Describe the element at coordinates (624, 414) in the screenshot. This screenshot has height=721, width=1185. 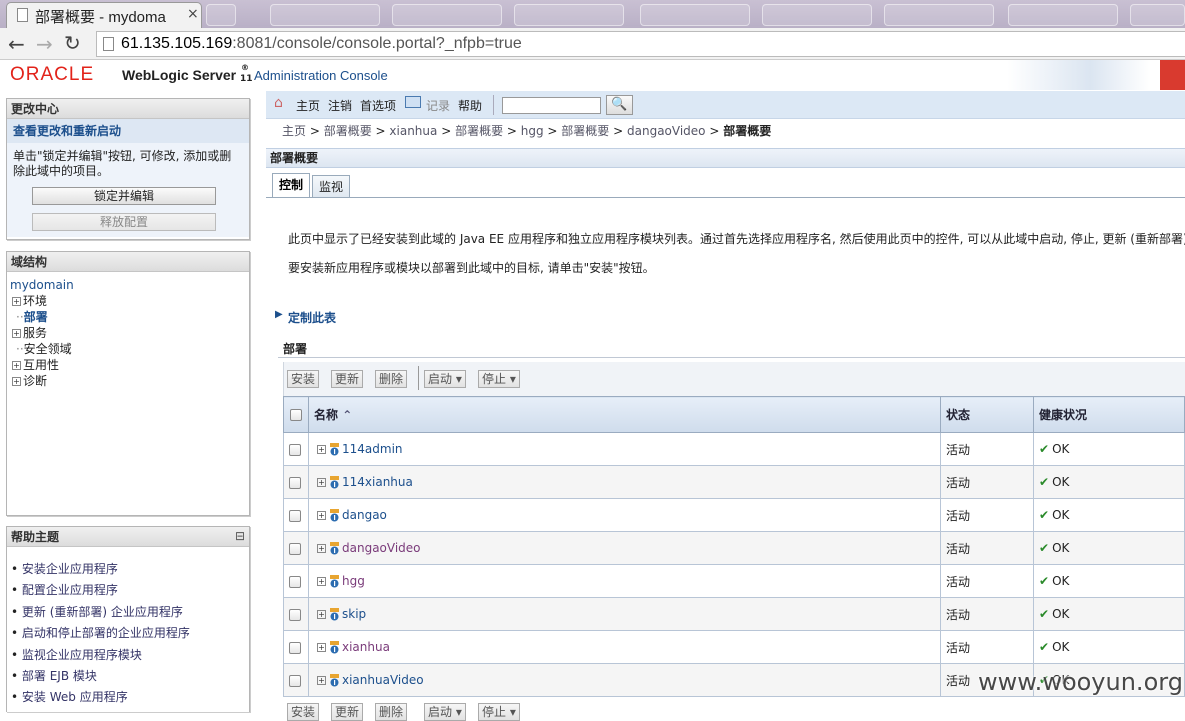
I see `name-column-header: 名称 ⌃` at that location.